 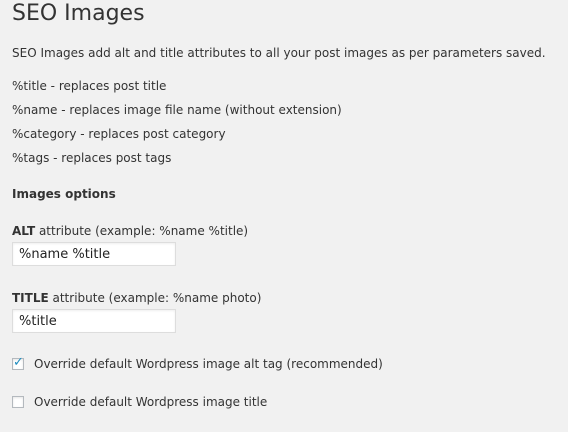 What do you see at coordinates (64, 194) in the screenshot?
I see `images-options-heading: Images options` at bounding box center [64, 194].